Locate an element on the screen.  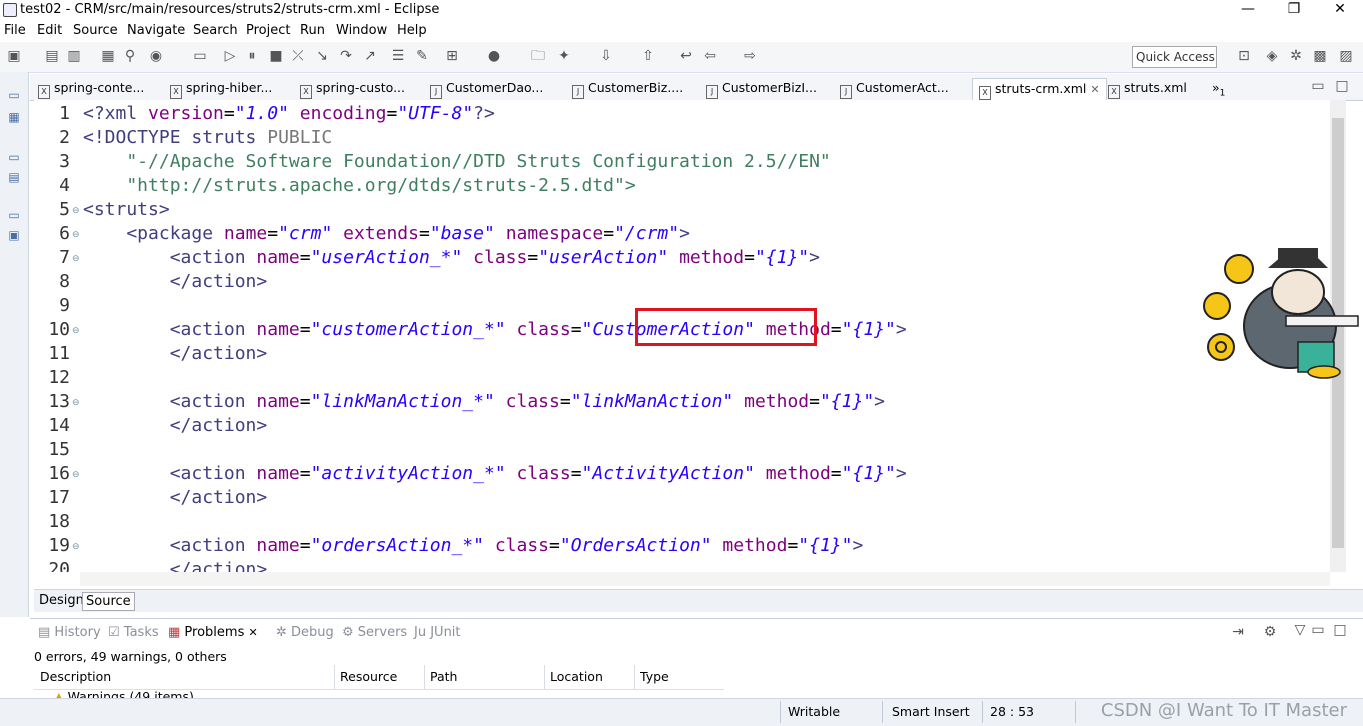
close-window-button: ✕ is located at coordinates (1340, 10).